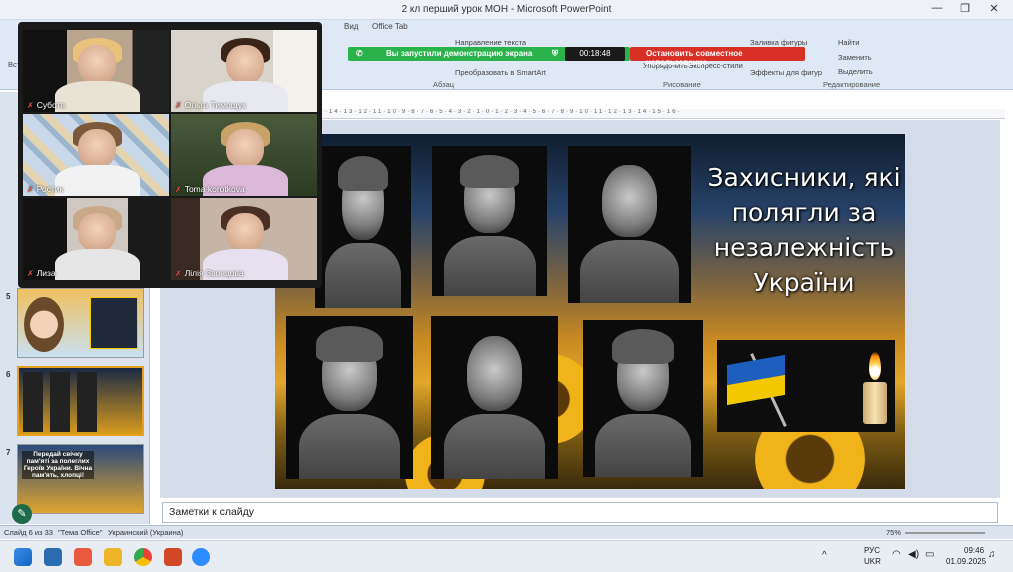 The height and width of the screenshot is (572, 1013). What do you see at coordinates (717, 57) in the screenshot?
I see `stop-share-button: Остановить совместное использование` at bounding box center [717, 57].